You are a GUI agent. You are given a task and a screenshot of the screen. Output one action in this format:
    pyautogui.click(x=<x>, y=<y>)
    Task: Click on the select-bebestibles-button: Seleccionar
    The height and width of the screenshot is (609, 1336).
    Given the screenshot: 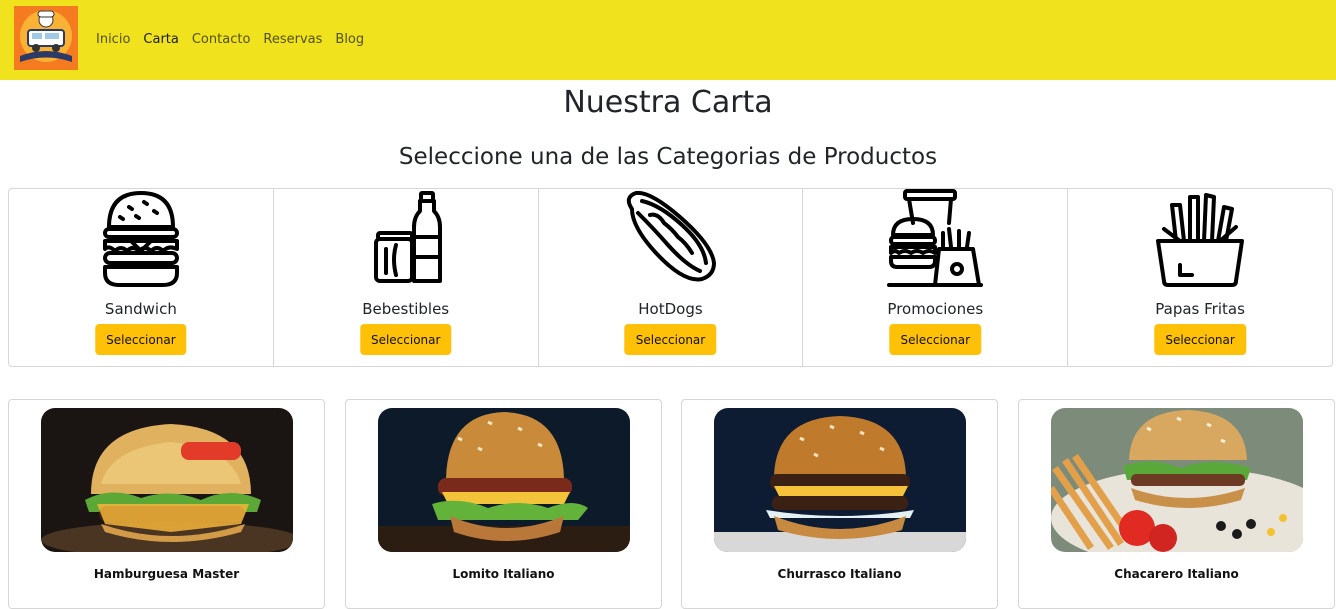 What is the action you would take?
    pyautogui.click(x=405, y=339)
    